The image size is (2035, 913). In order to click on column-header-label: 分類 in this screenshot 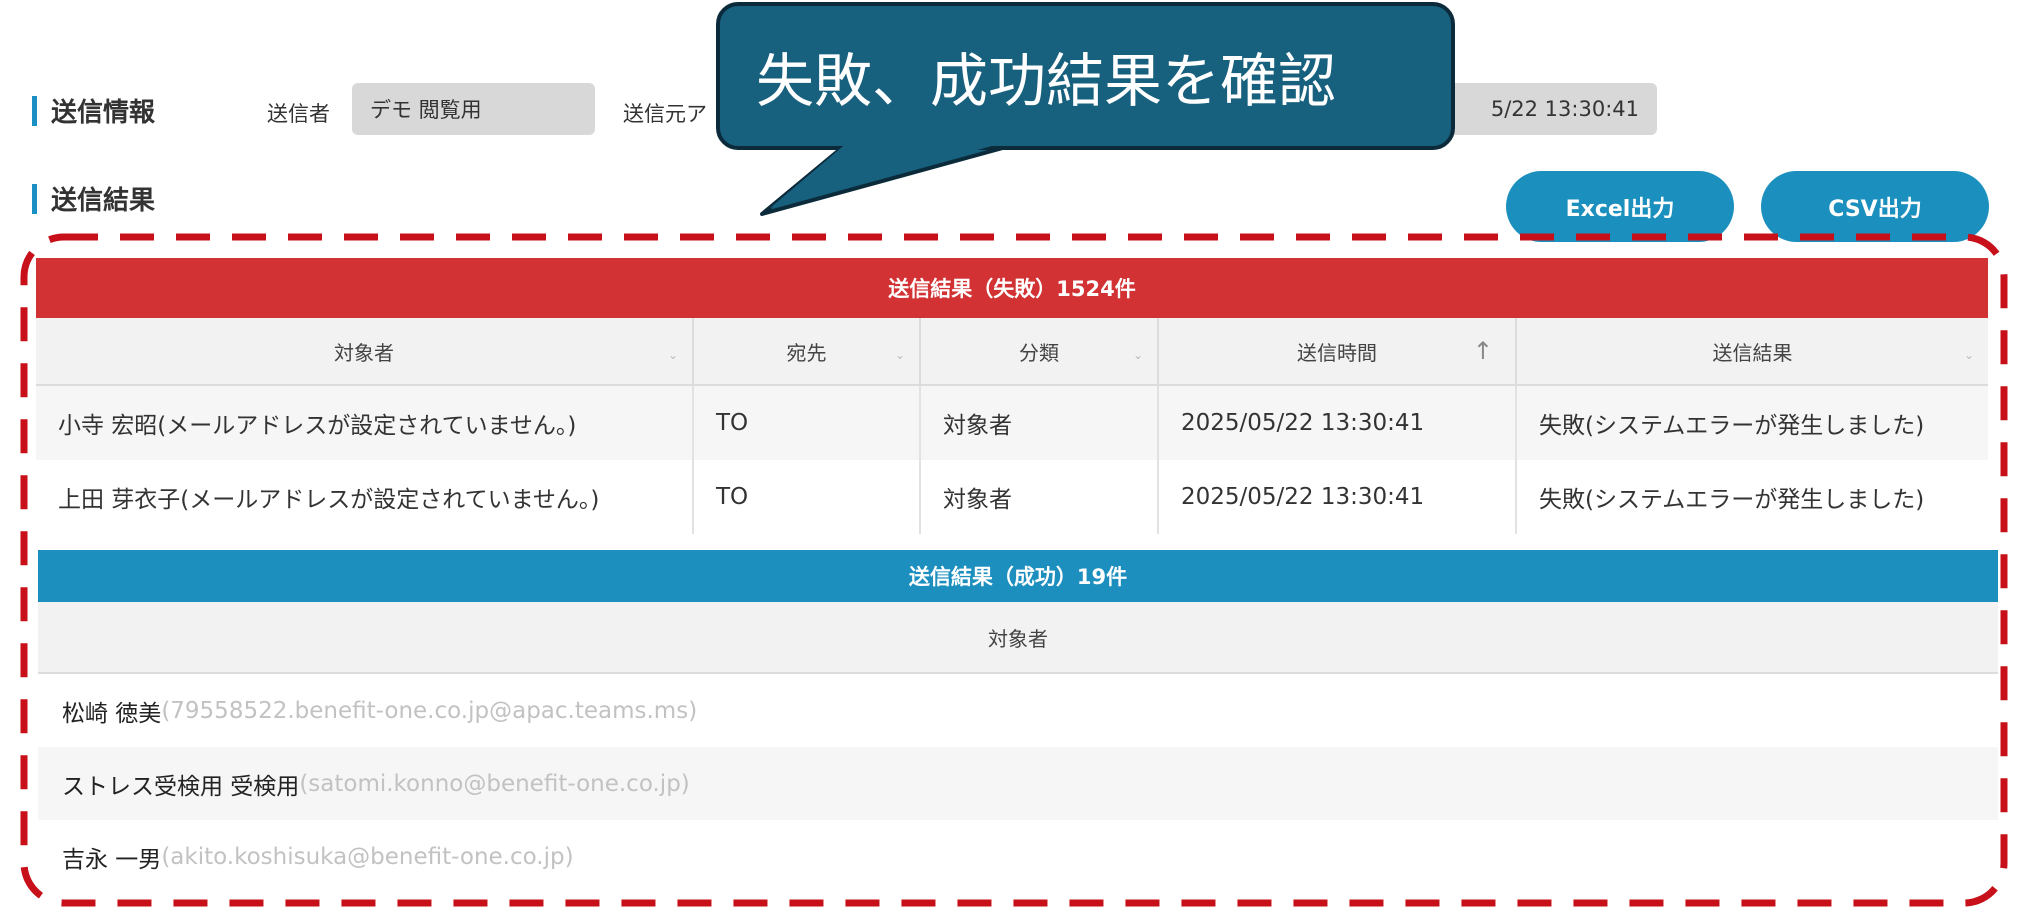, I will do `click(1039, 352)`.